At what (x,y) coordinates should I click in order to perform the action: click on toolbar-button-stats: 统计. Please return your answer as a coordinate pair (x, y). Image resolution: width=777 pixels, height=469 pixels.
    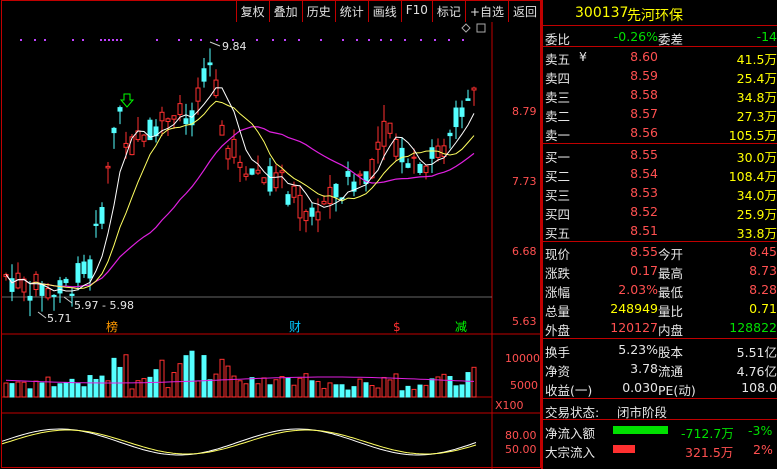
    Looking at the image, I should click on (351, 11).